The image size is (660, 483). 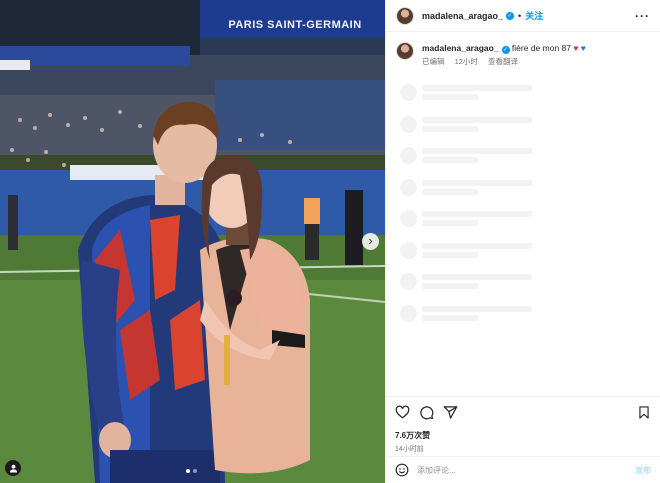 I want to click on caption-text: fière de mon 87, so click(x=541, y=48).